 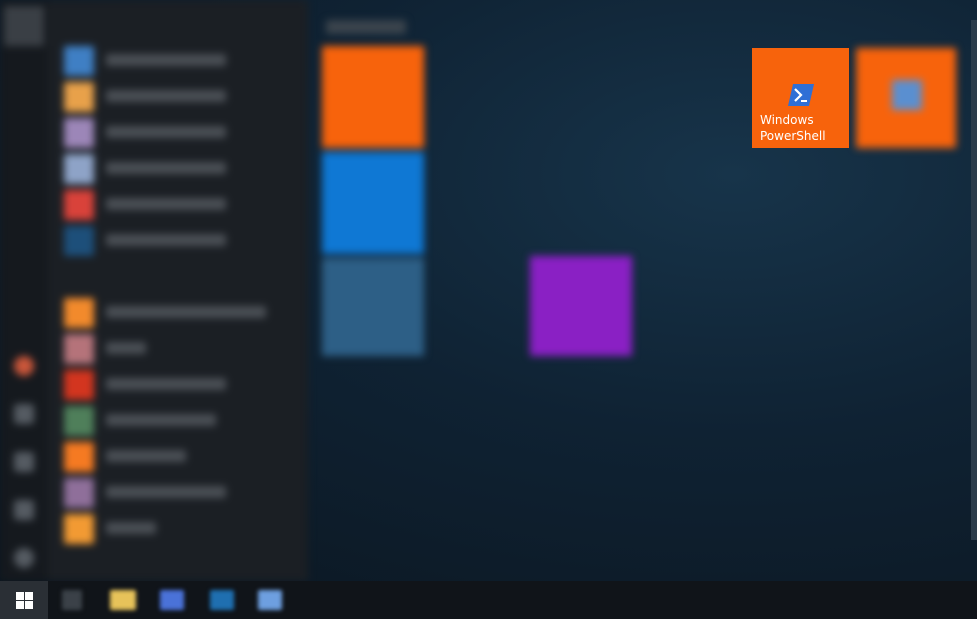 What do you see at coordinates (793, 136) in the screenshot?
I see `tile-label-line2: PowerShell` at bounding box center [793, 136].